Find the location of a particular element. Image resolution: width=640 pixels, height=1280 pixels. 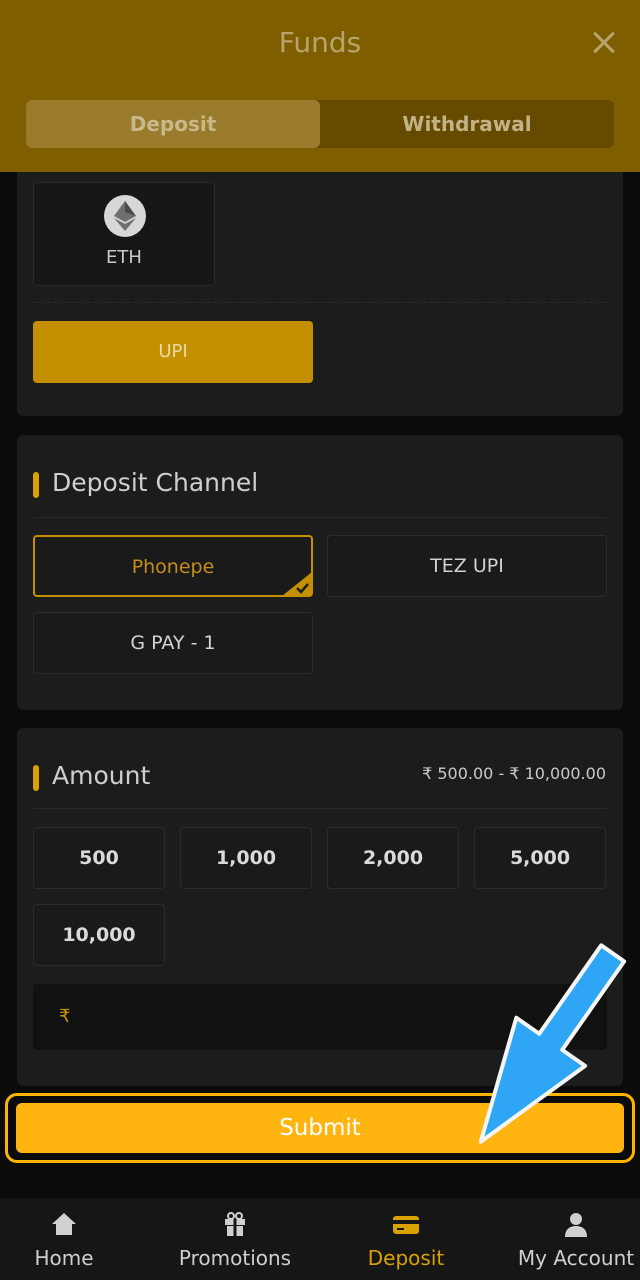

channel-option-label: Phonepe is located at coordinates (173, 567).